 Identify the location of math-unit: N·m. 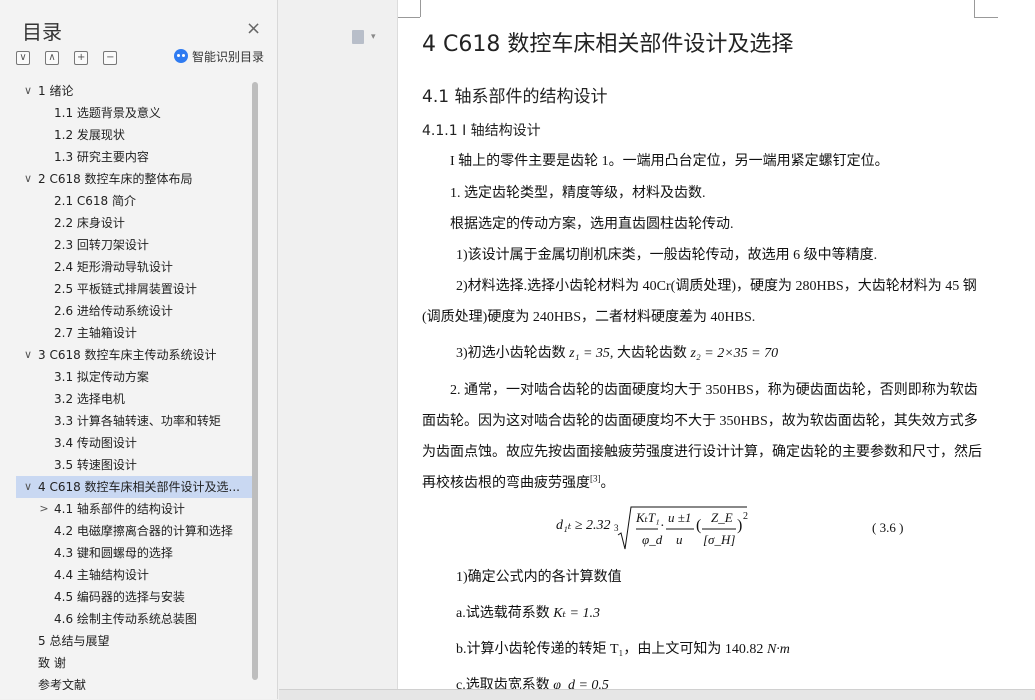
(778, 649).